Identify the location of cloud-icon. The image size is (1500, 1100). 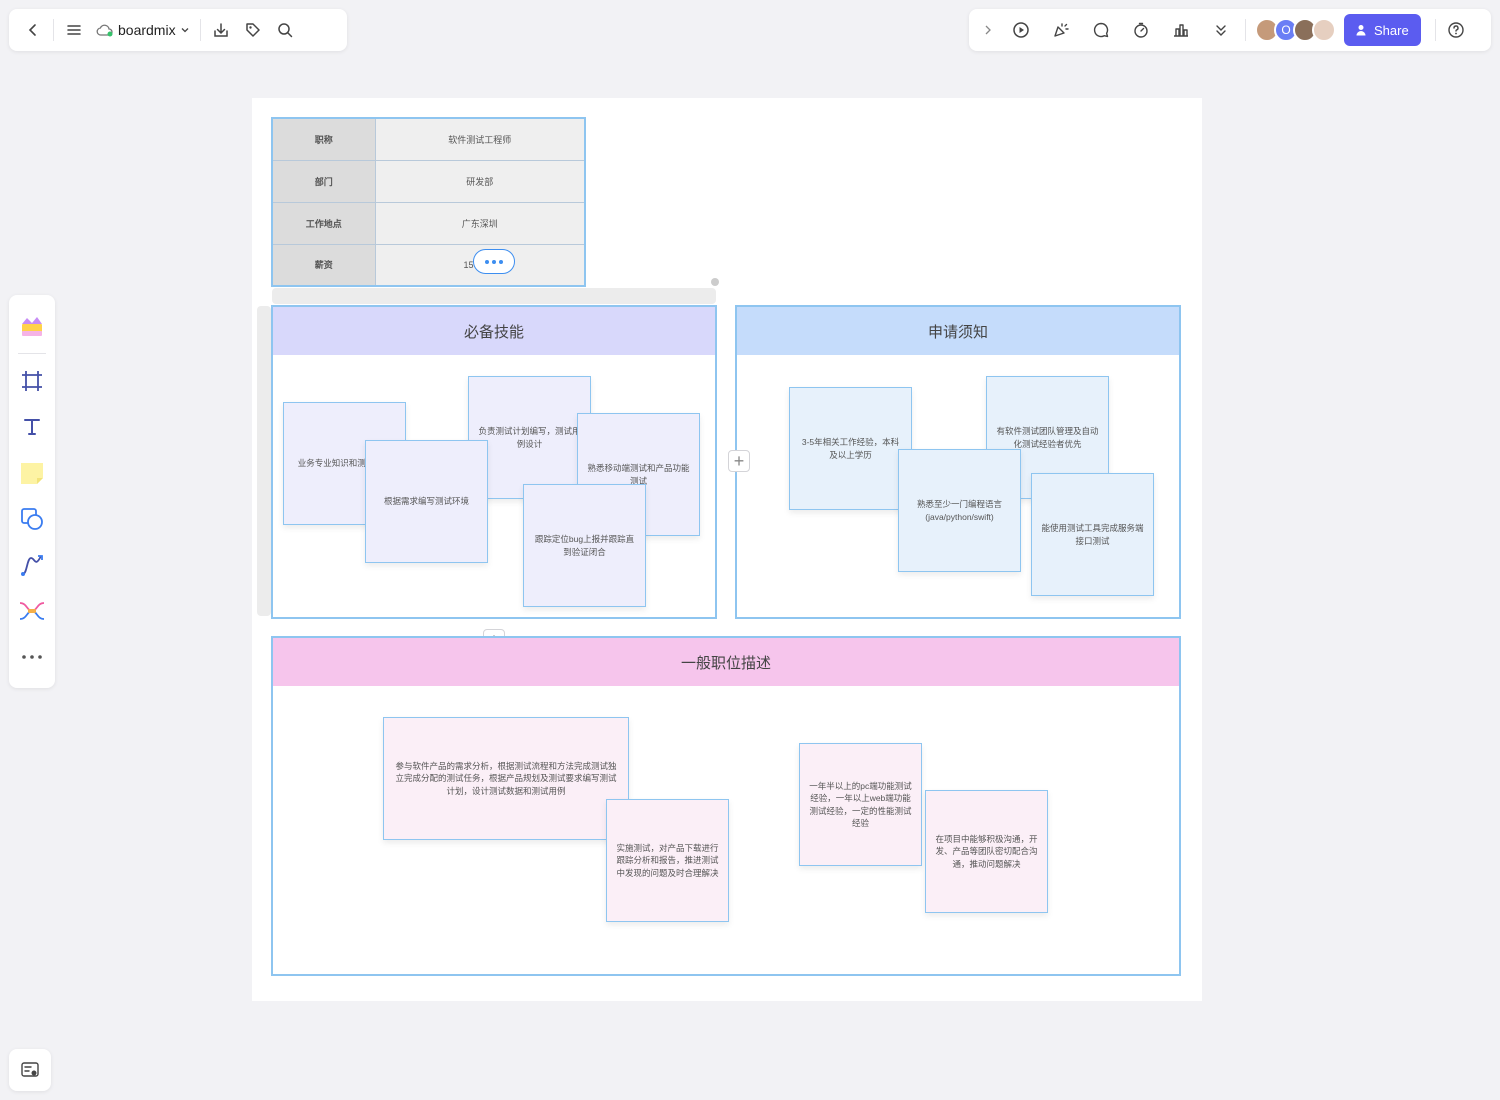
(104, 30).